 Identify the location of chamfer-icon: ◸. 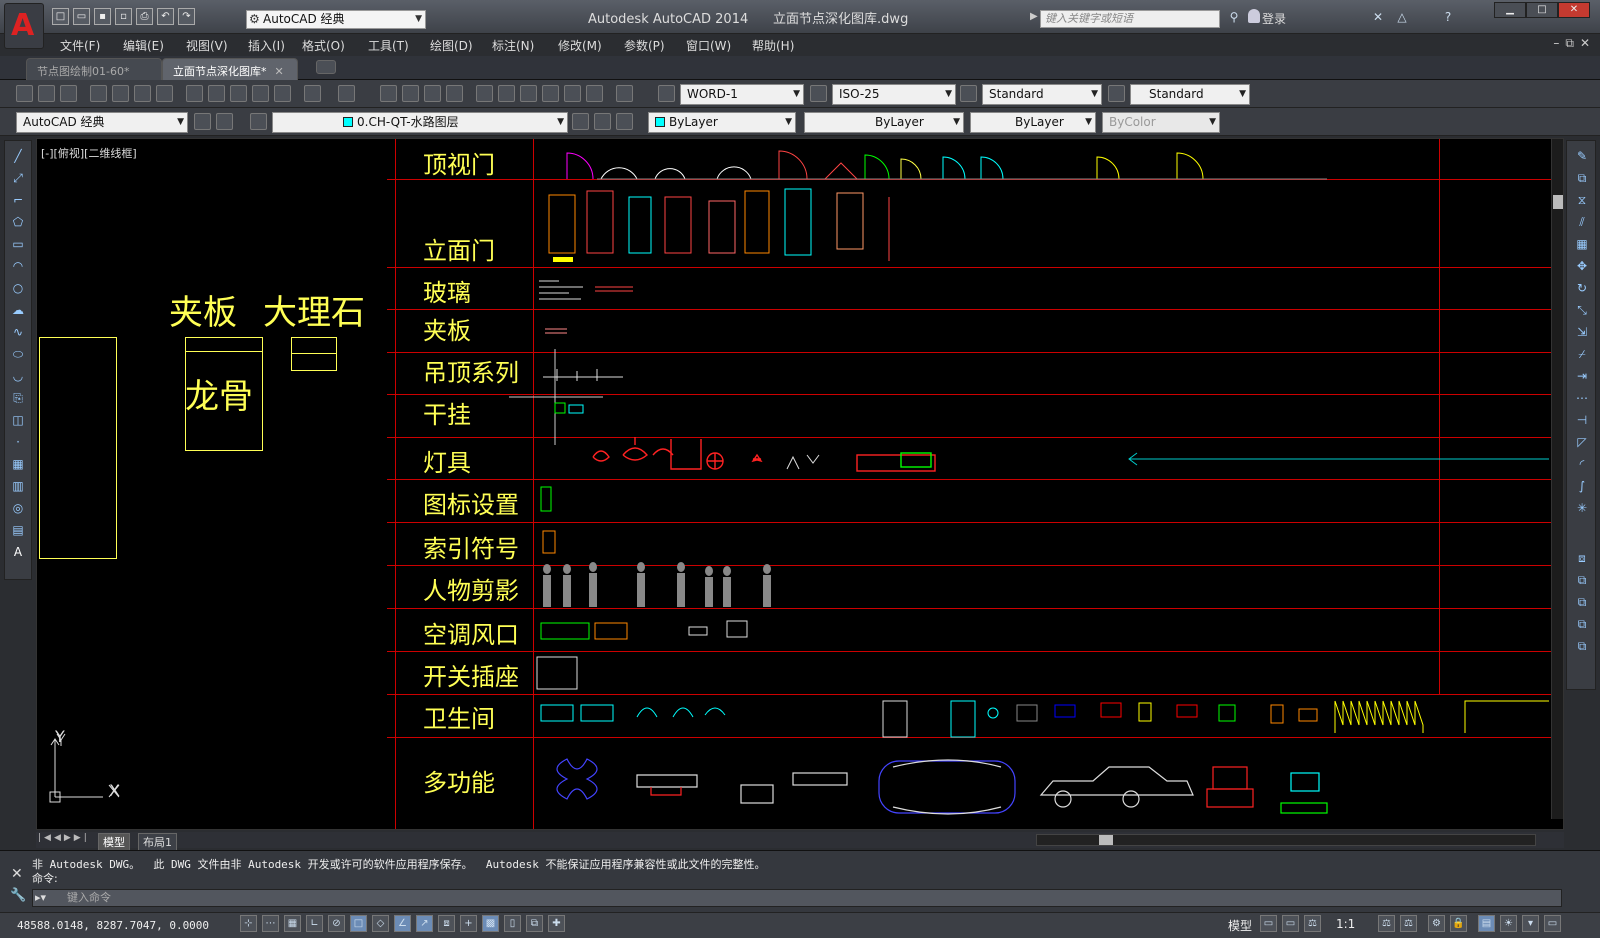
(1582, 443).